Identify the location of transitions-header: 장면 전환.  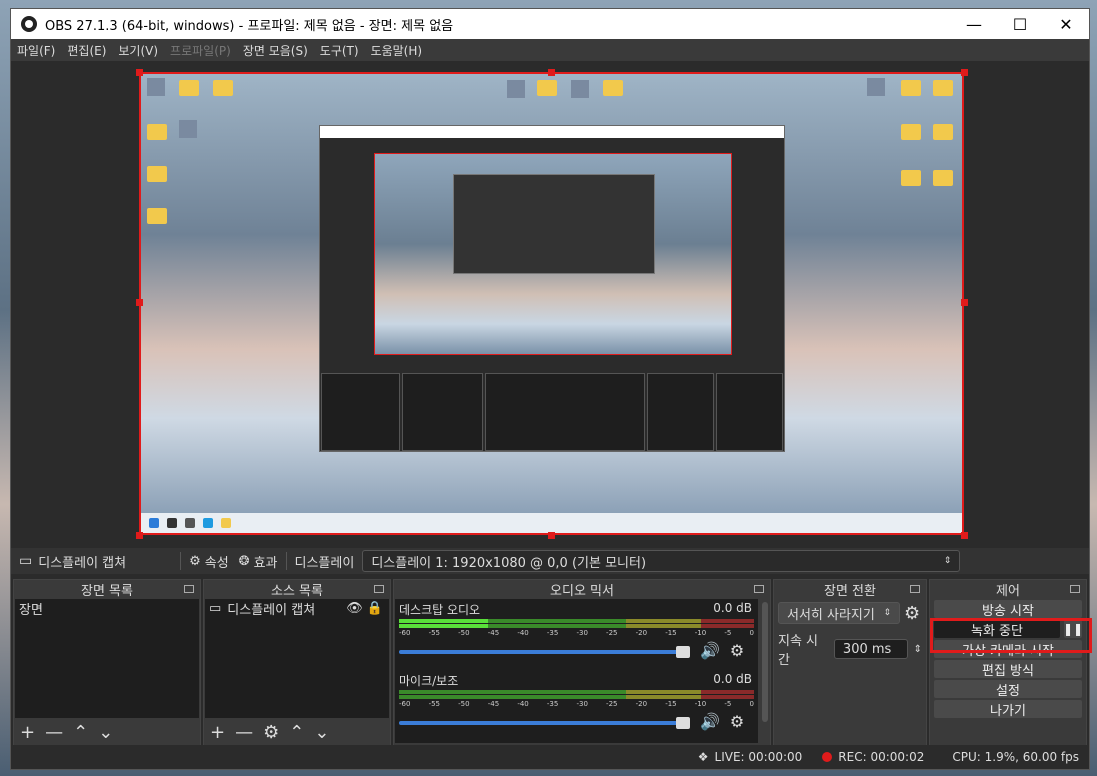
(850, 589).